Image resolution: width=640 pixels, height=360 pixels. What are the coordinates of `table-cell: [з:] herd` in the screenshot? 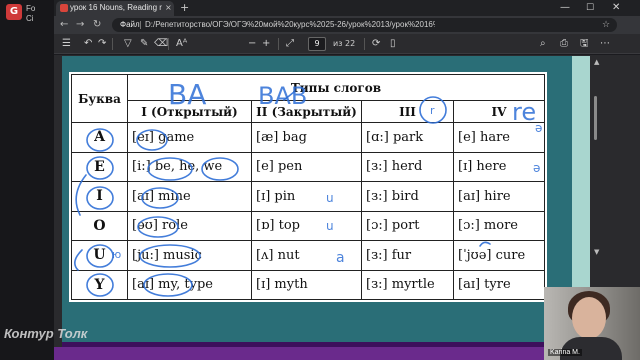 It's located at (407, 166).